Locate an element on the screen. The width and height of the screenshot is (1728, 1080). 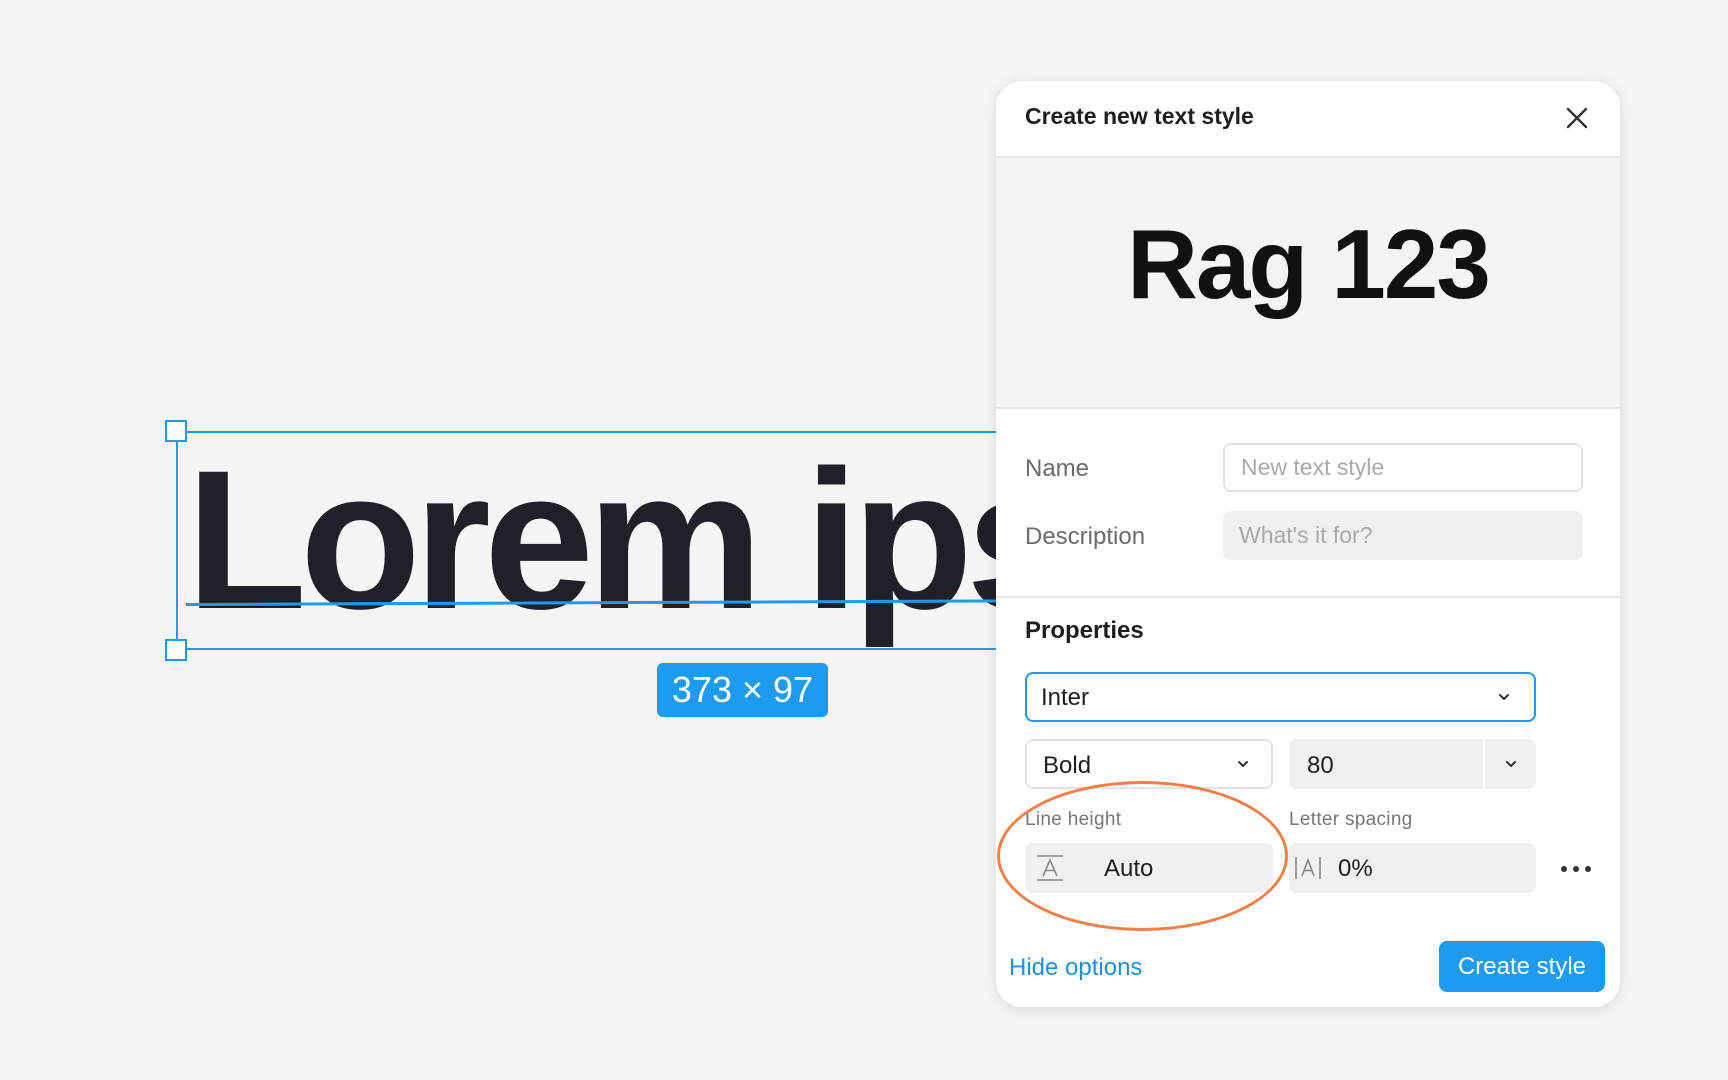
line-height-field: Auto is located at coordinates (1149, 868).